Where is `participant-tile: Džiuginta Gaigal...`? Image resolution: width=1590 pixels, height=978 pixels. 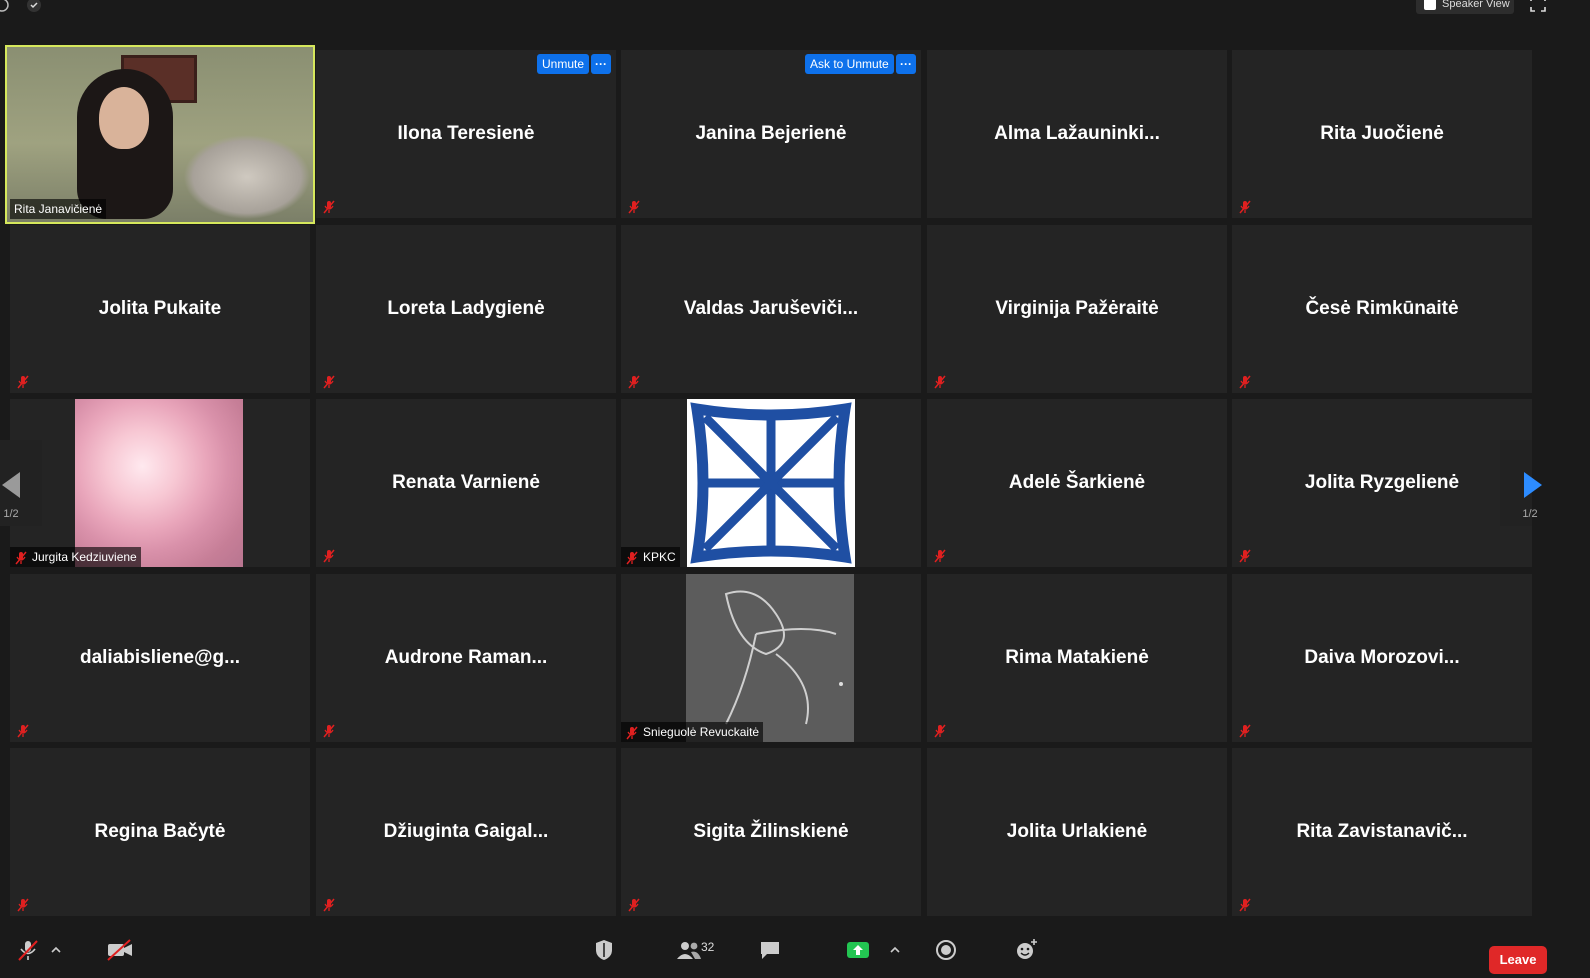
participant-tile: Džiuginta Gaigal... is located at coordinates (466, 832).